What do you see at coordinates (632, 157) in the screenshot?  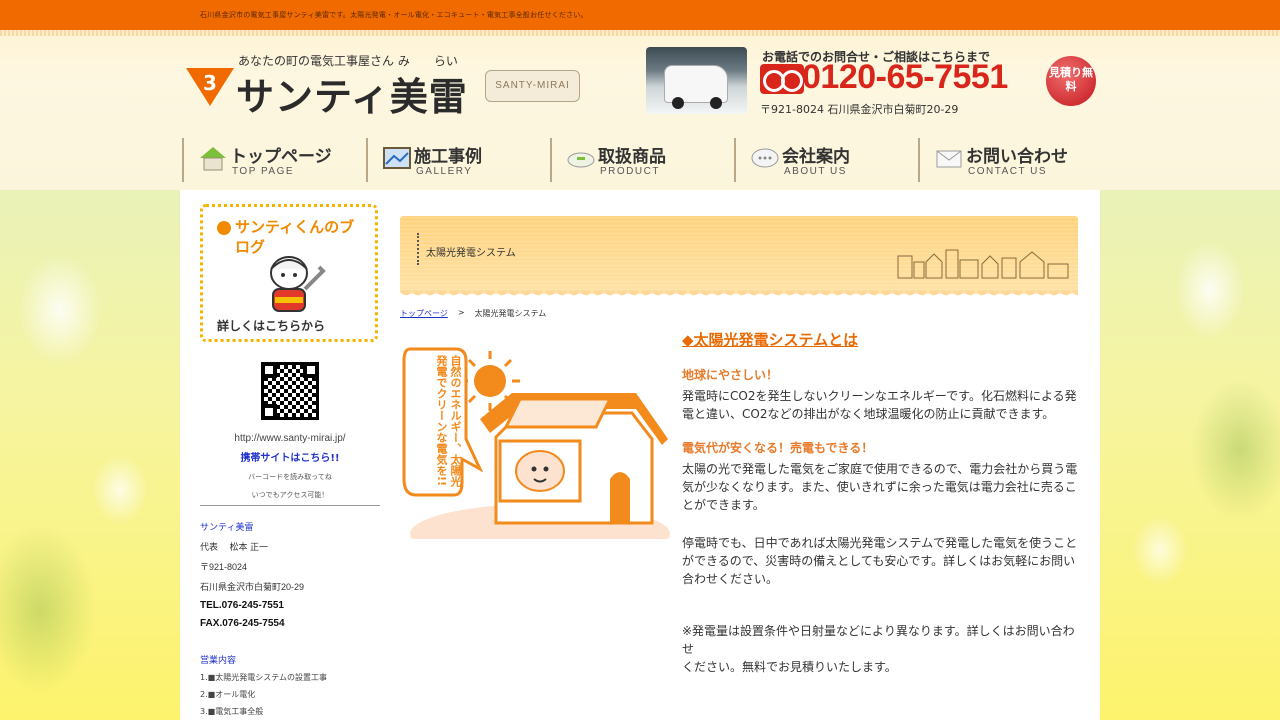 I see `nav-label: 取扱商品` at bounding box center [632, 157].